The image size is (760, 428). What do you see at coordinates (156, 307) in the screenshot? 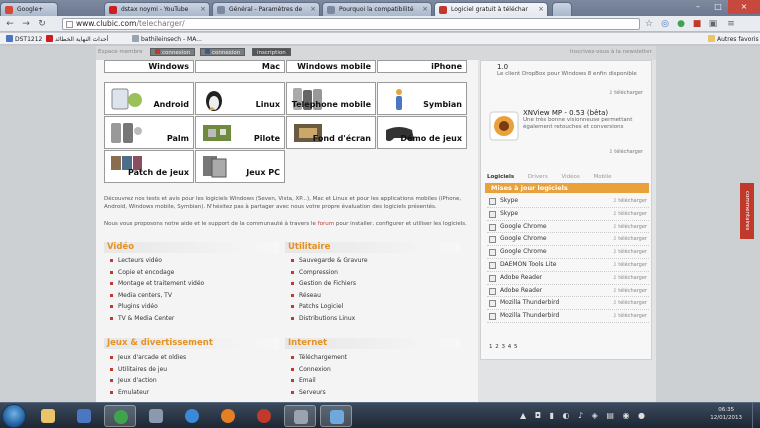
I see `list-item: Plugins vidéo` at bounding box center [156, 307].